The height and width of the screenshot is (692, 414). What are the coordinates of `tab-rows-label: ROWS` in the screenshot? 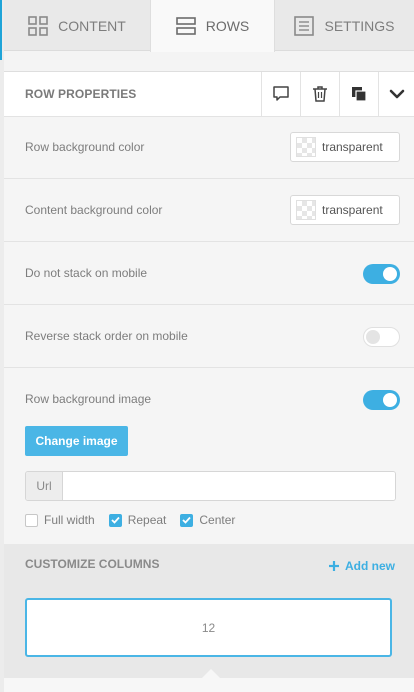 It's located at (227, 26).